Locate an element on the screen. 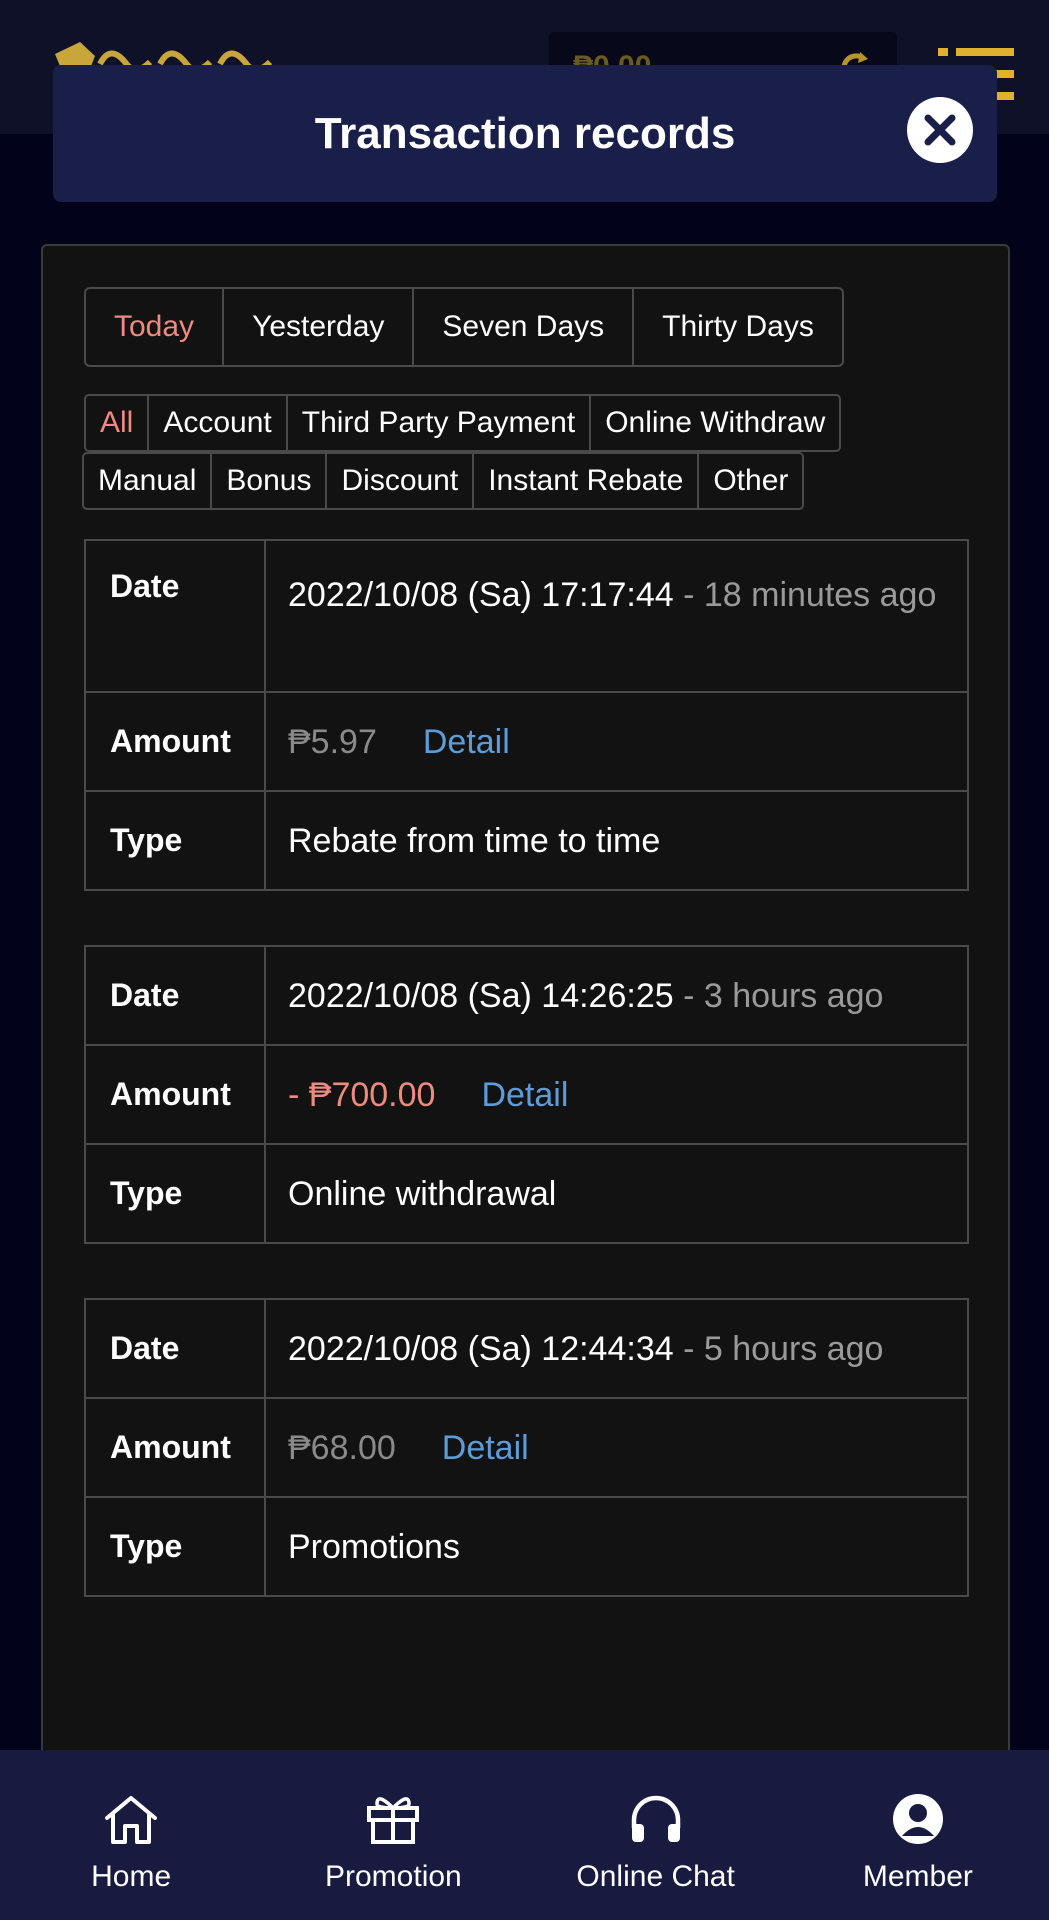 Image resolution: width=1049 pixels, height=1920 pixels. record-amount-row: Amount - ₱700.00 Detail is located at coordinates (526, 1095).